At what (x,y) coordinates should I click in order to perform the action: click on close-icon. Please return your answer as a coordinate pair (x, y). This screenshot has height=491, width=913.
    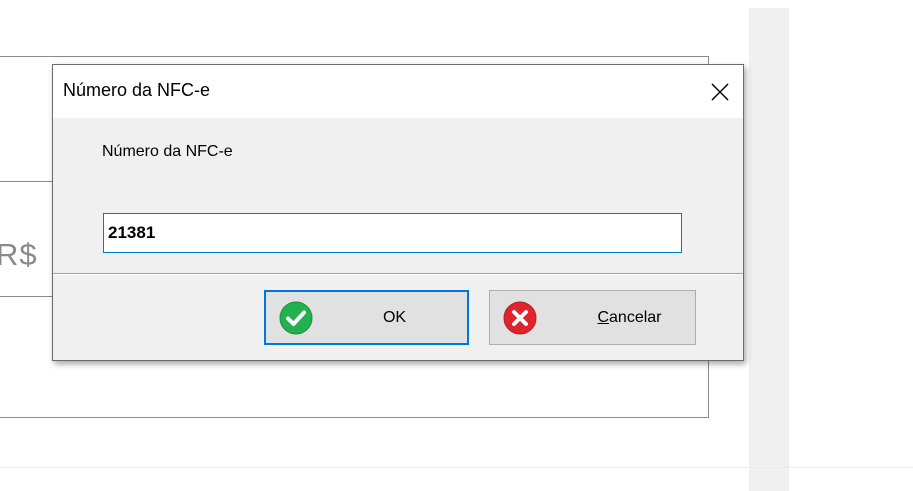
    Looking at the image, I should click on (720, 92).